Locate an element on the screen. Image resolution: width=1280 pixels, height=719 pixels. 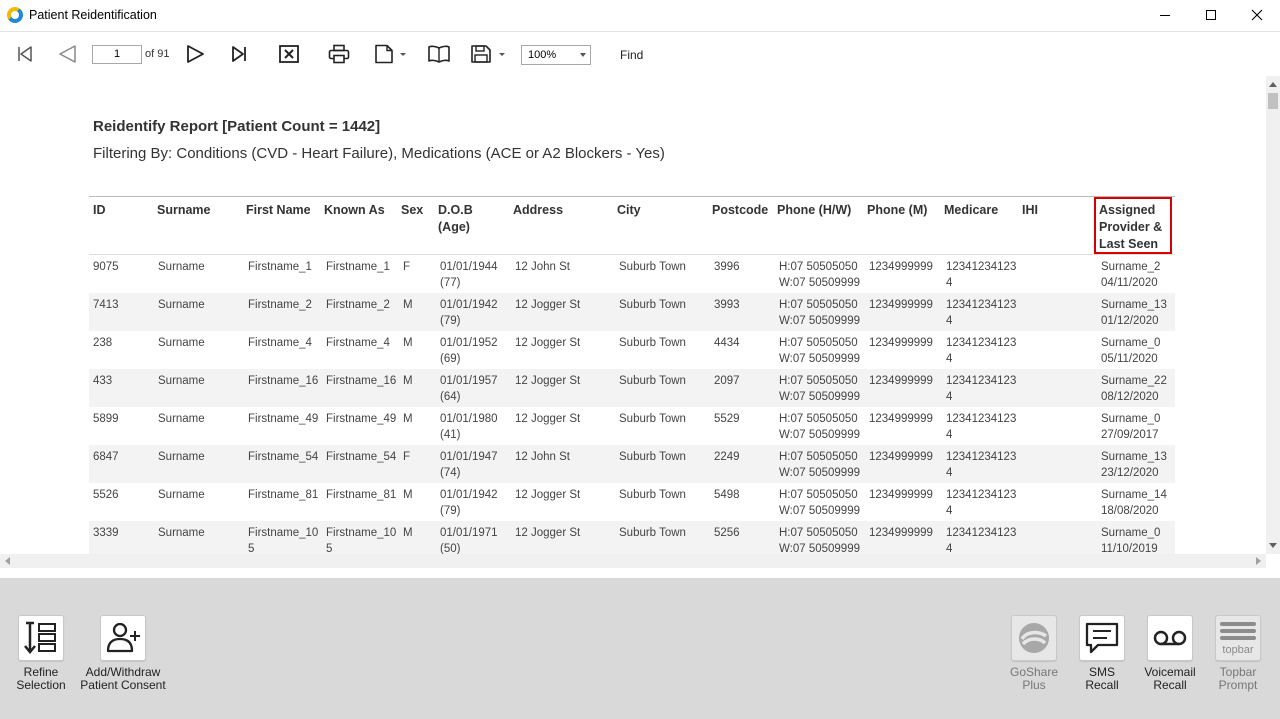
cell-id: 5526 is located at coordinates (106, 495).